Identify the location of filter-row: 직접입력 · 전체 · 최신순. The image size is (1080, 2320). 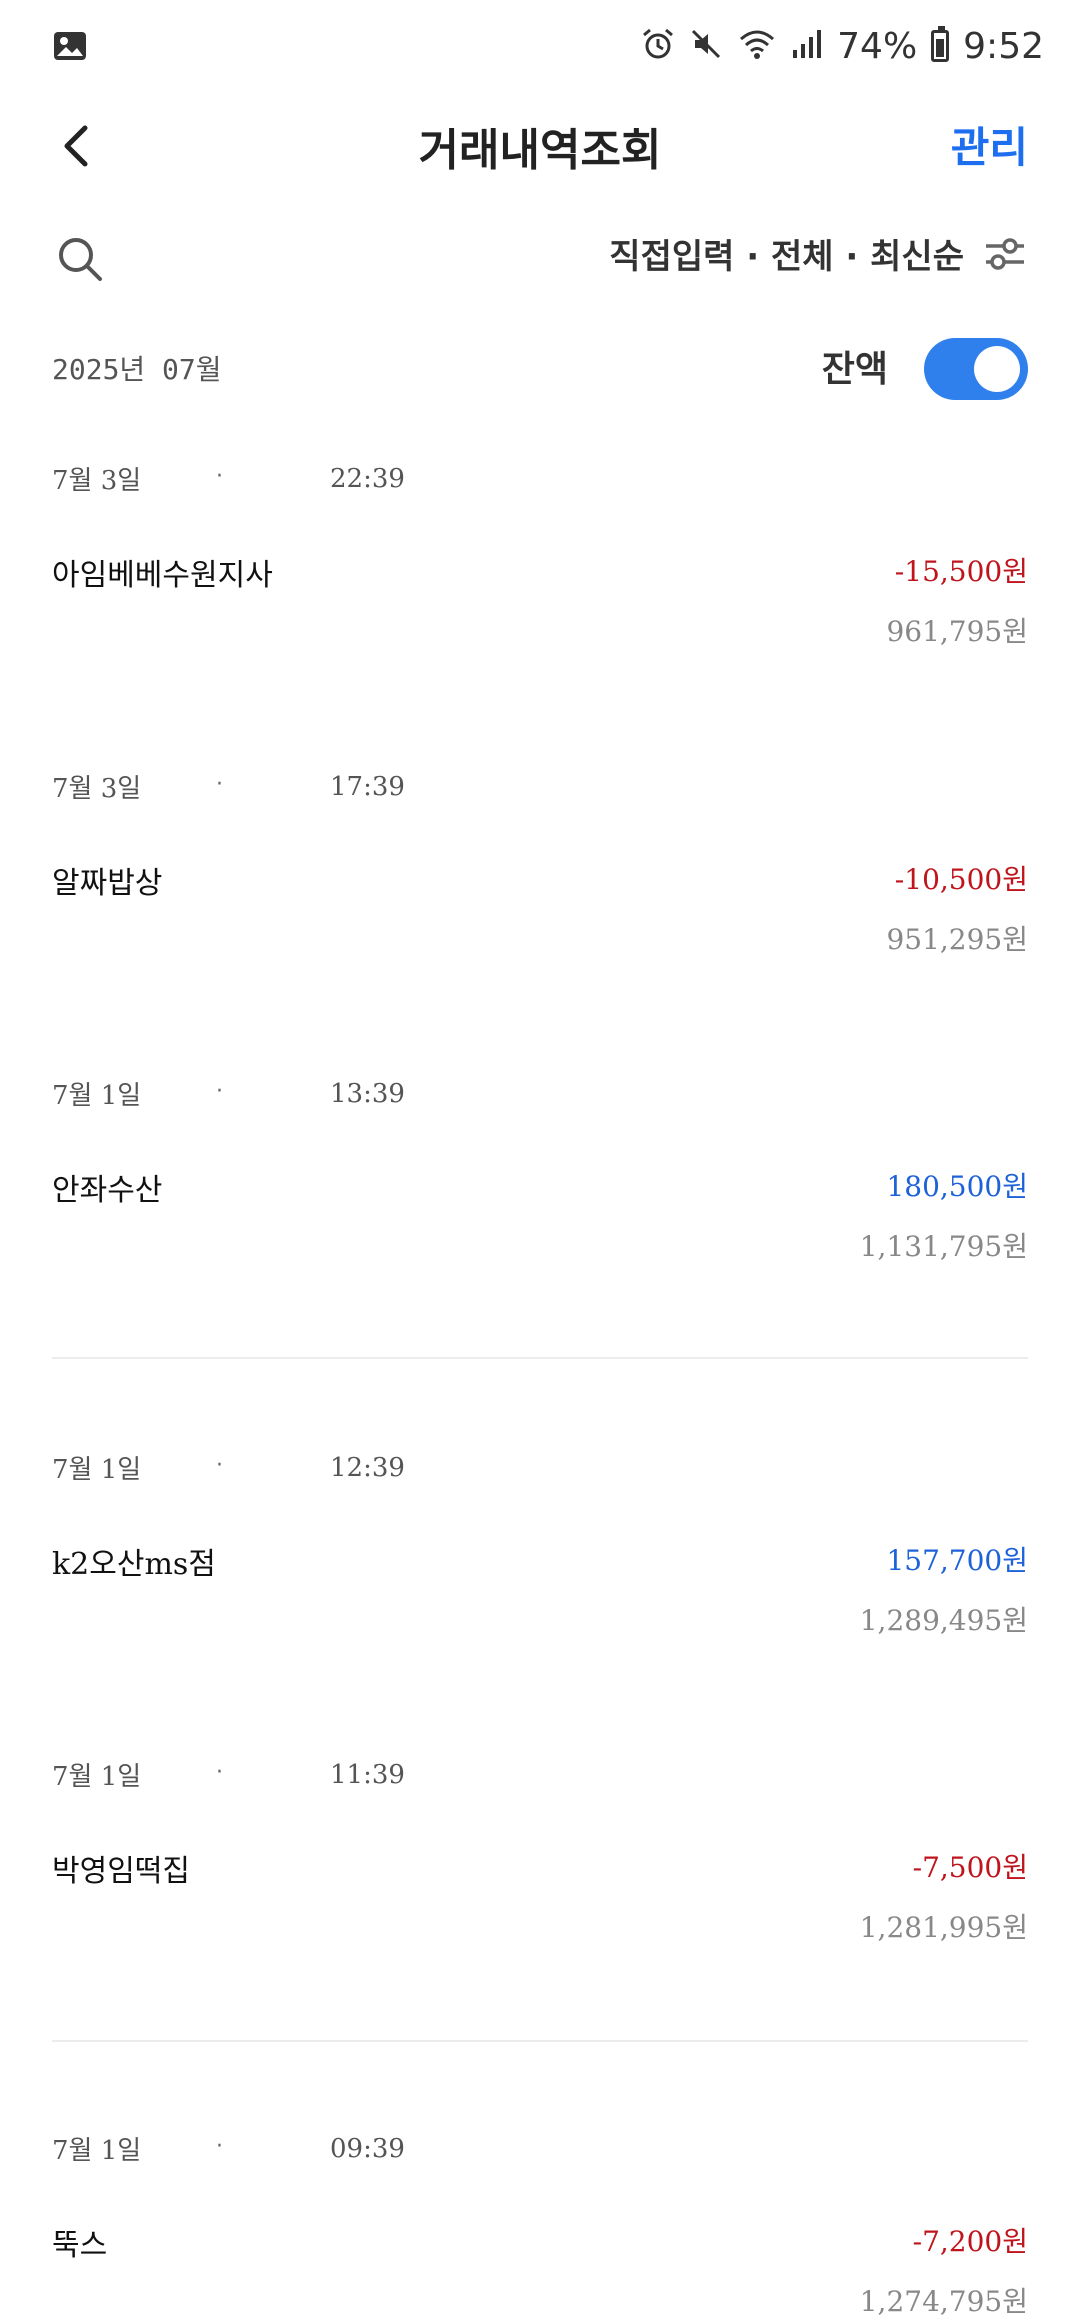
(540, 261).